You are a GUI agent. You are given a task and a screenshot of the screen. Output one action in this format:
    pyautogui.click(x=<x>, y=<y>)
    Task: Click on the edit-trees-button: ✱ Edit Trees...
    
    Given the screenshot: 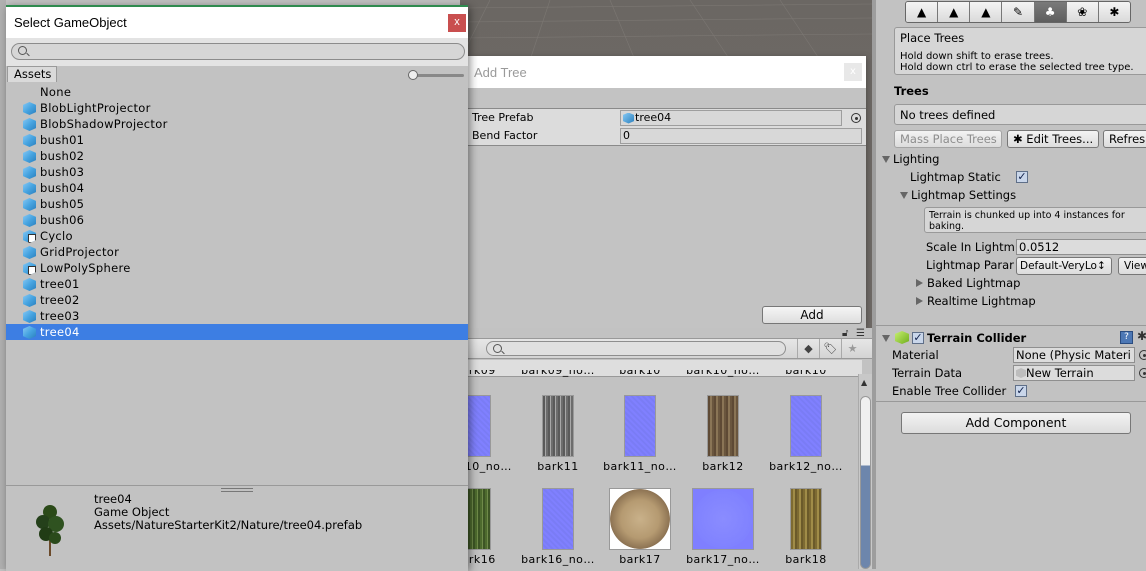 What is the action you would take?
    pyautogui.click(x=1053, y=139)
    